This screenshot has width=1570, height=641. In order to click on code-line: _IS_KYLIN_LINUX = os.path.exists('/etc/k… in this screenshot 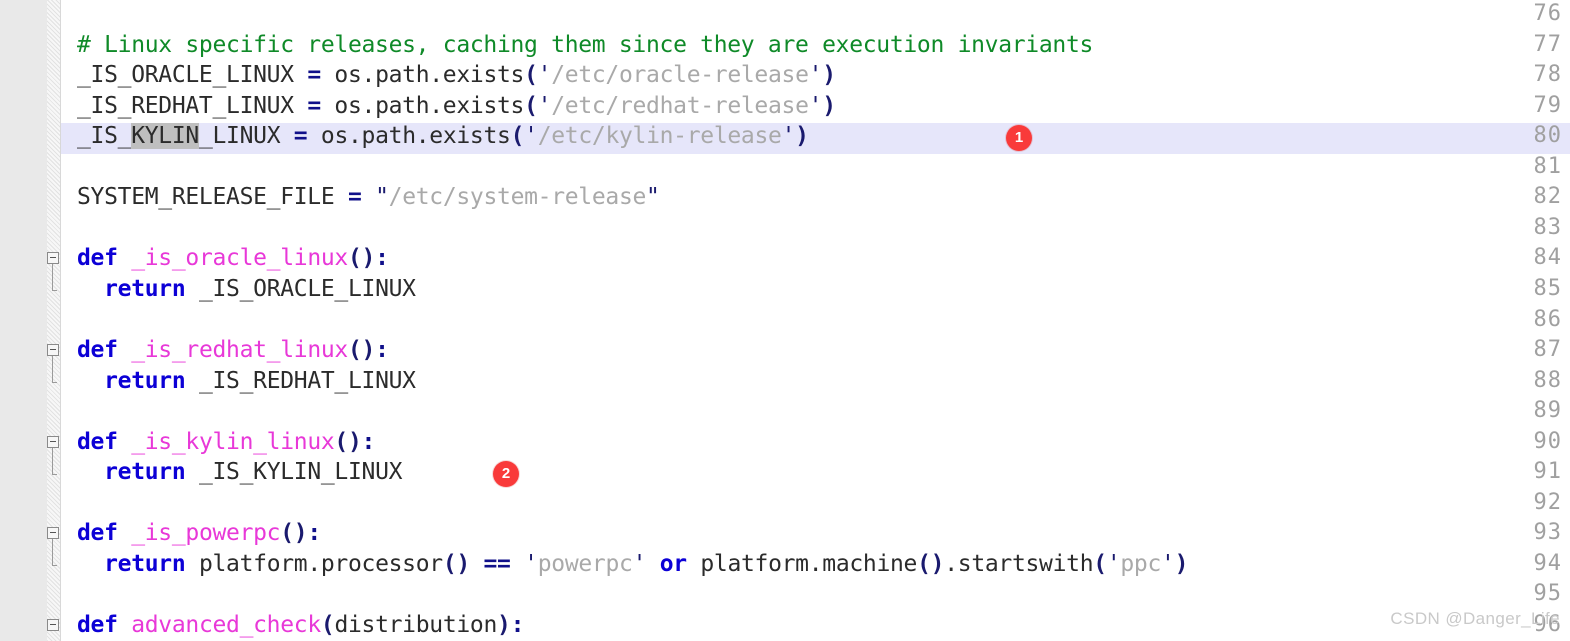, I will do `click(815, 136)`.